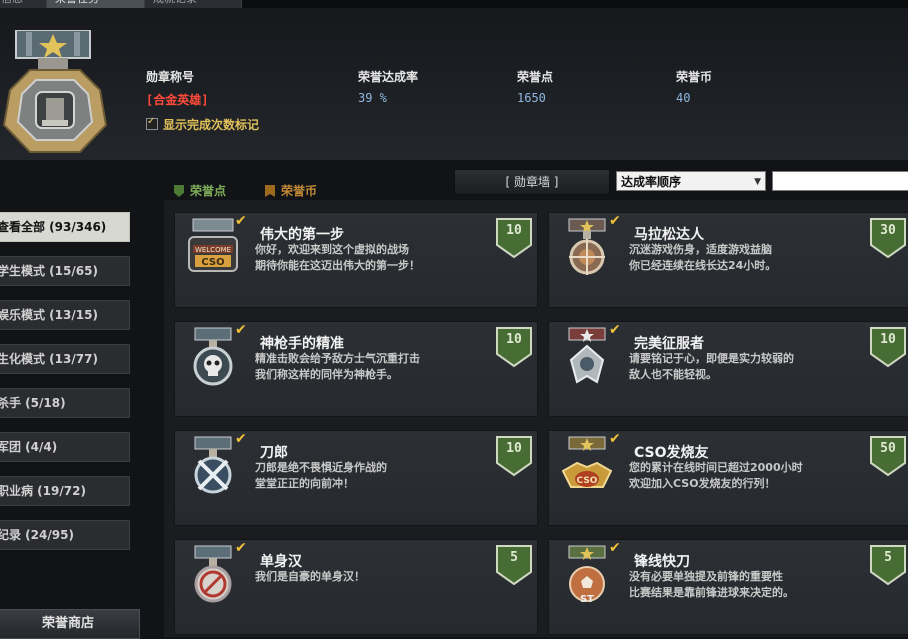 The height and width of the screenshot is (639, 908). I want to click on points-shield-badge: 30, so click(888, 238).